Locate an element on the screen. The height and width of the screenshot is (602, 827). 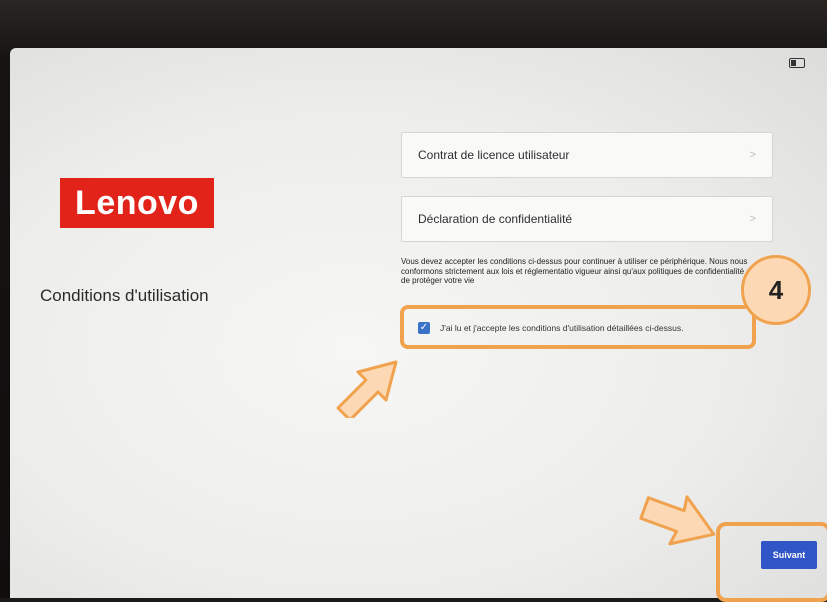
step-number-badge: 4 is located at coordinates (776, 290).